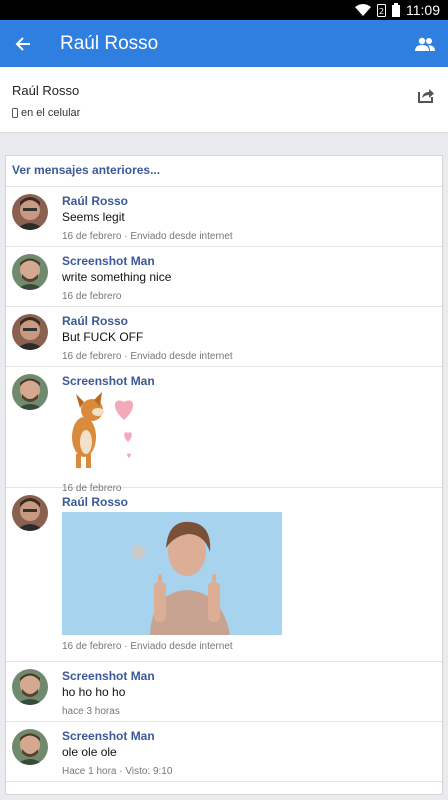  What do you see at coordinates (109, 43) in the screenshot?
I see `page-title: Raúl Rosso` at bounding box center [109, 43].